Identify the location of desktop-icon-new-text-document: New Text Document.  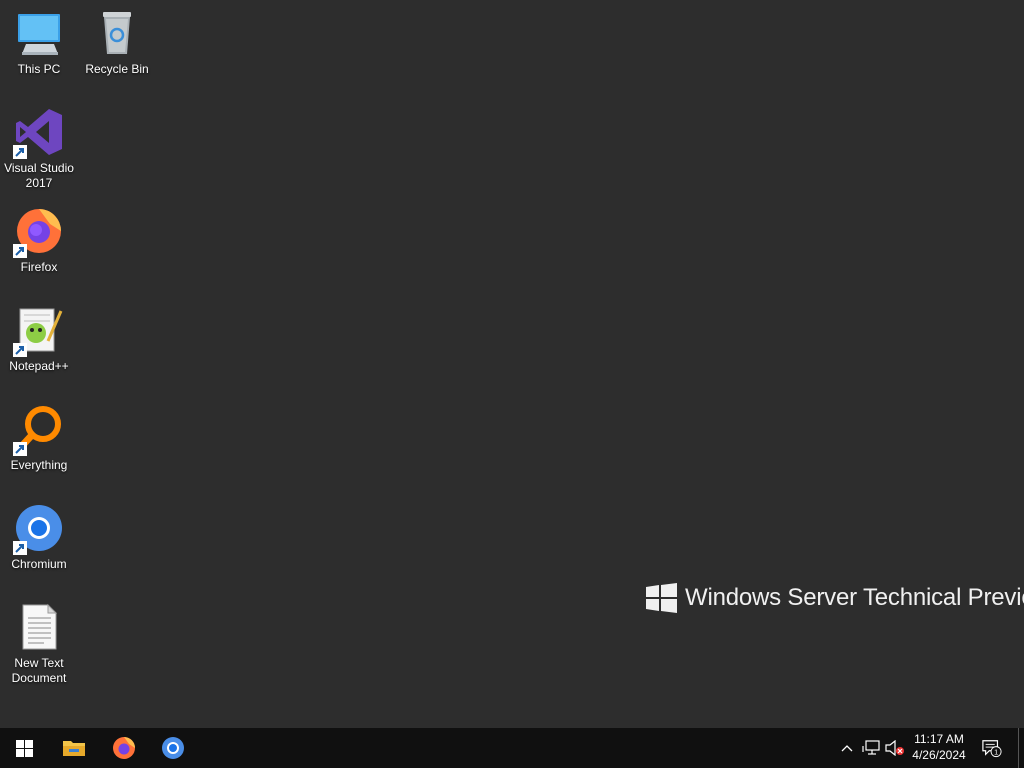
(39, 644).